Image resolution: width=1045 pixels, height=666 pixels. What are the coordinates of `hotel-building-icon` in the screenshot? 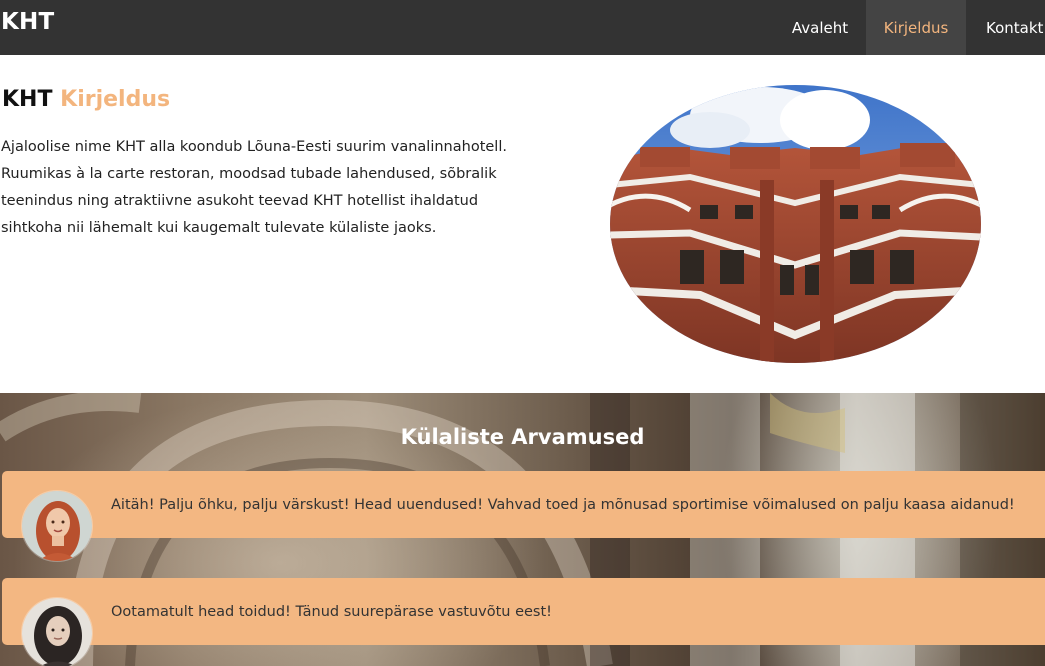 It's located at (795, 224).